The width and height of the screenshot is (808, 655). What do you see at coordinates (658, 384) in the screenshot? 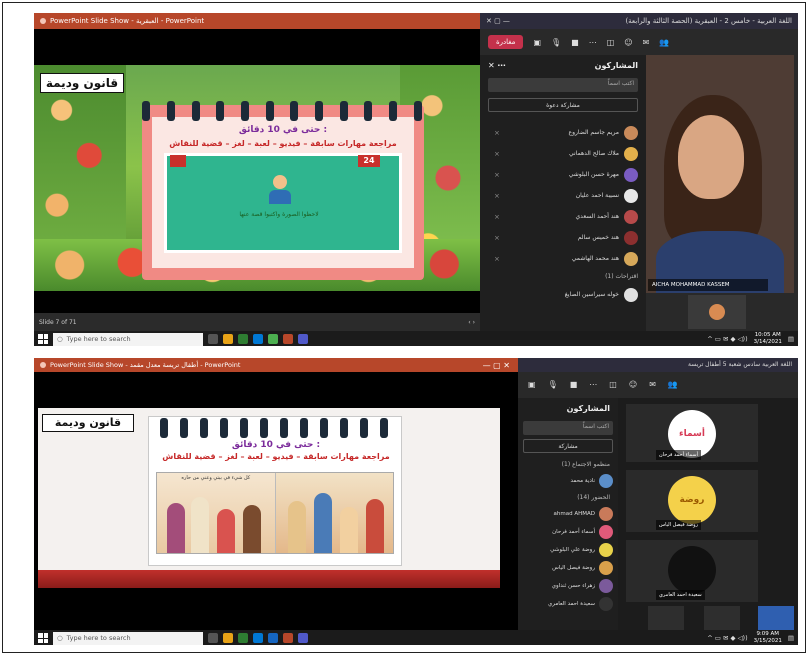
I see `meeting-controls: ▣ 🎙 ■ ⋯ ◫ ☺ ✉ 👥` at bounding box center [658, 384].